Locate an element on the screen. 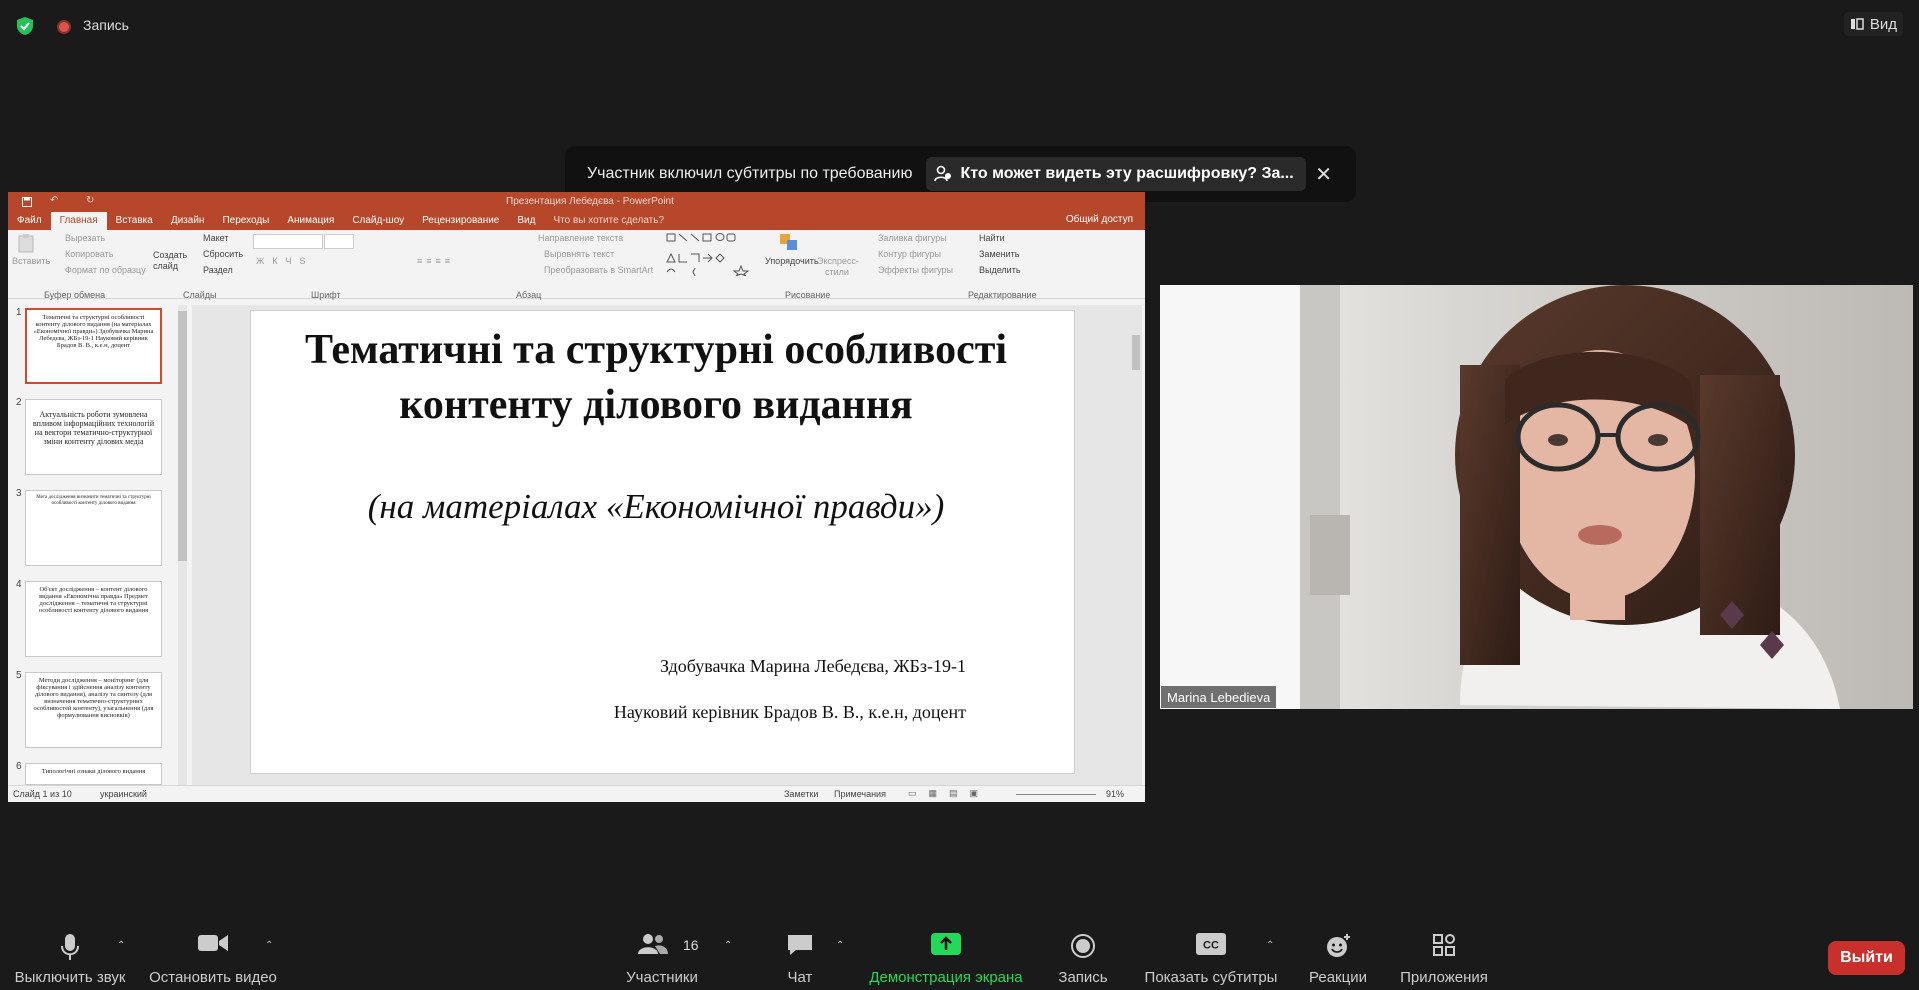  show-captions-button: CC Показать субтитры is located at coordinates (1211, 954).